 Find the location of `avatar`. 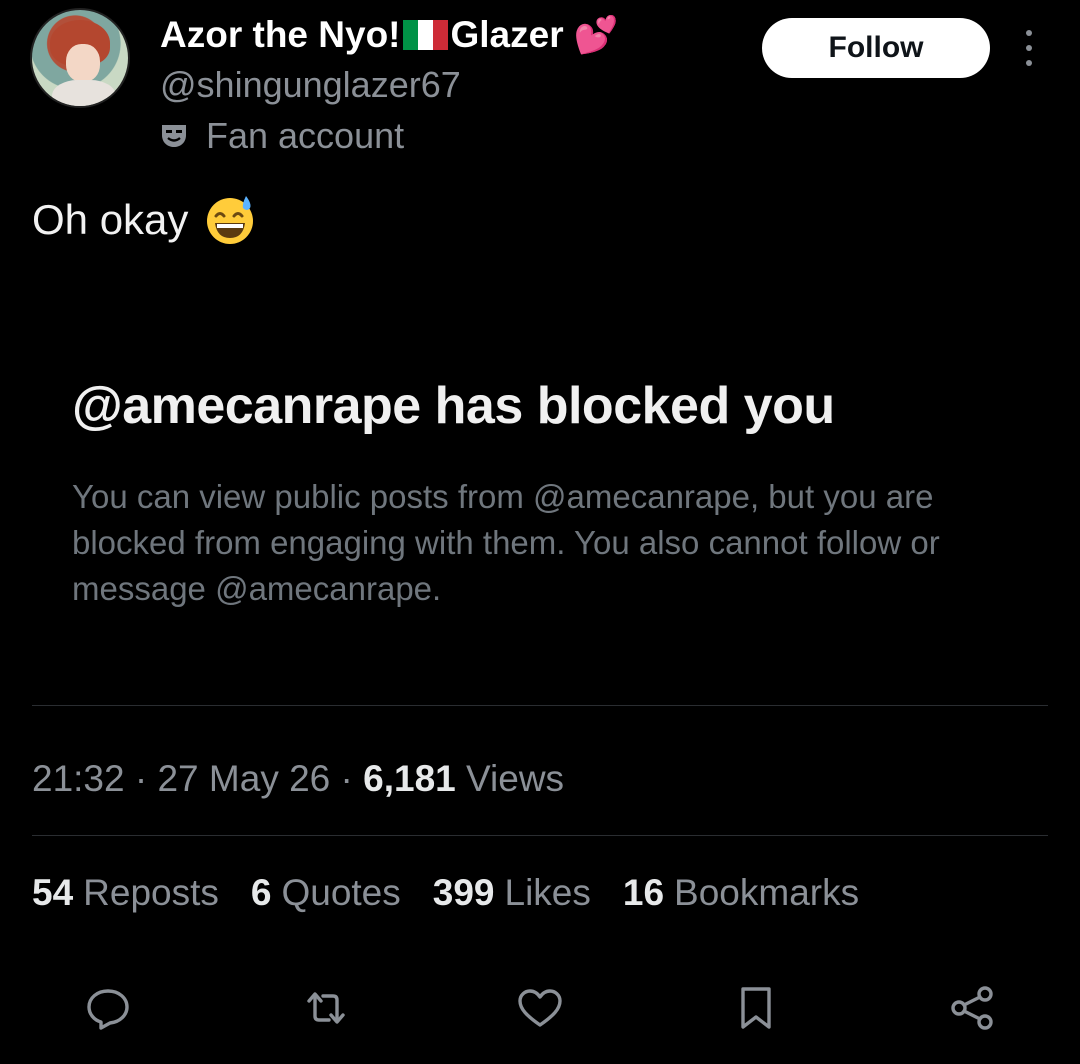

avatar is located at coordinates (80, 58).